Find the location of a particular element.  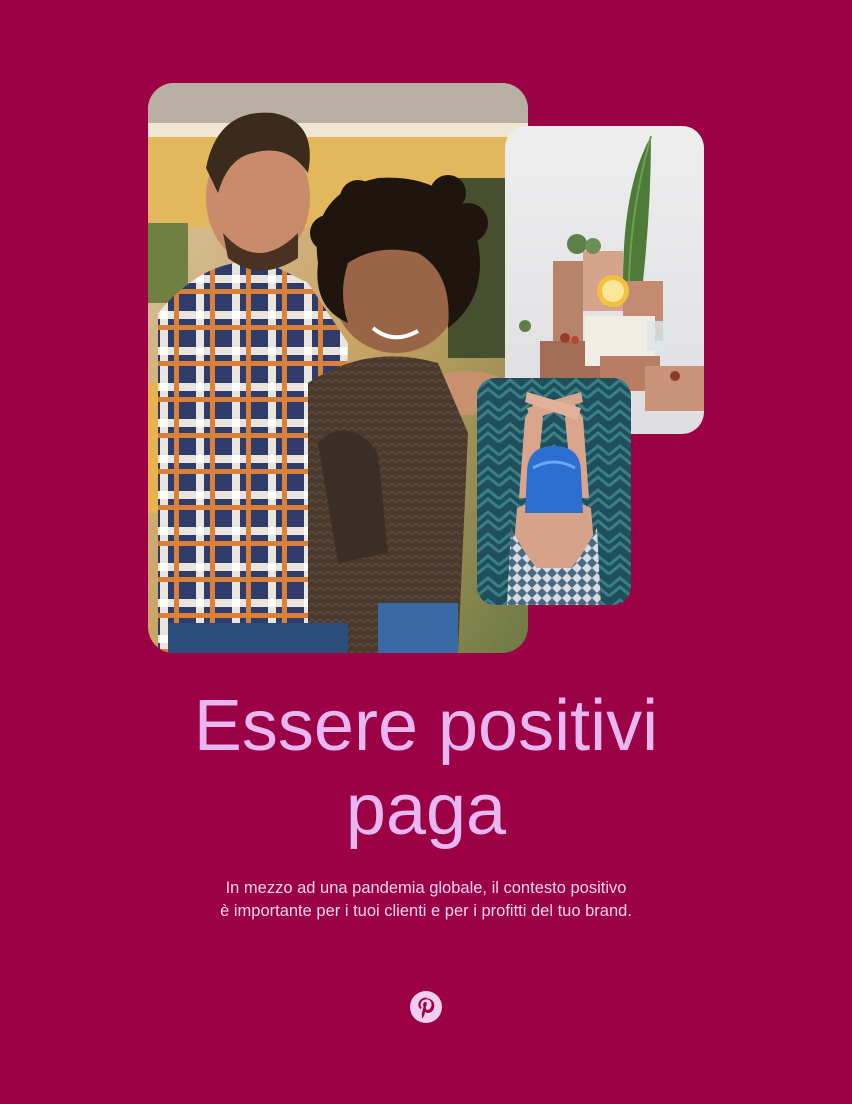

blue-hair-woman-photo is located at coordinates (554, 491).